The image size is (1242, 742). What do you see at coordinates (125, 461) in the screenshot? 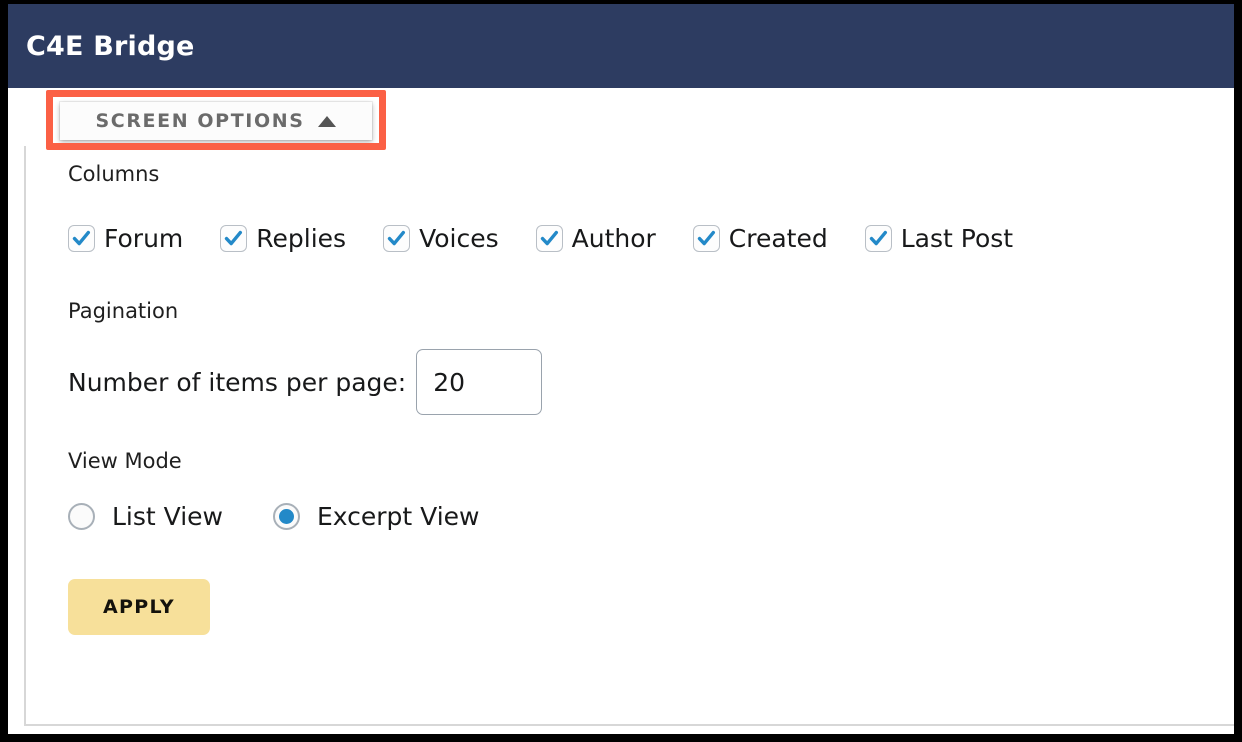
I see `view-mode-section-label: View Mode` at bounding box center [125, 461].